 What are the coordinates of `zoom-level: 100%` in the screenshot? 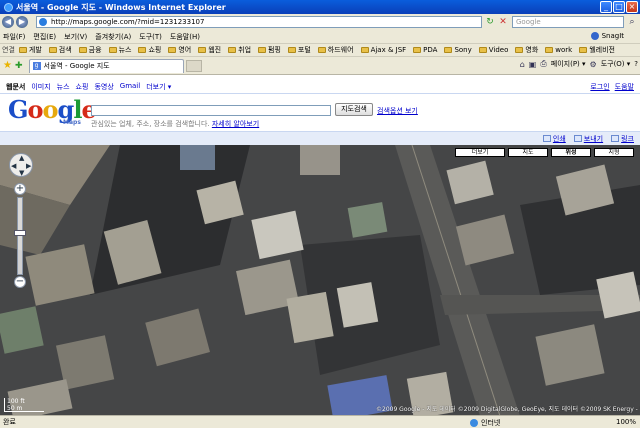 It's located at (626, 422).